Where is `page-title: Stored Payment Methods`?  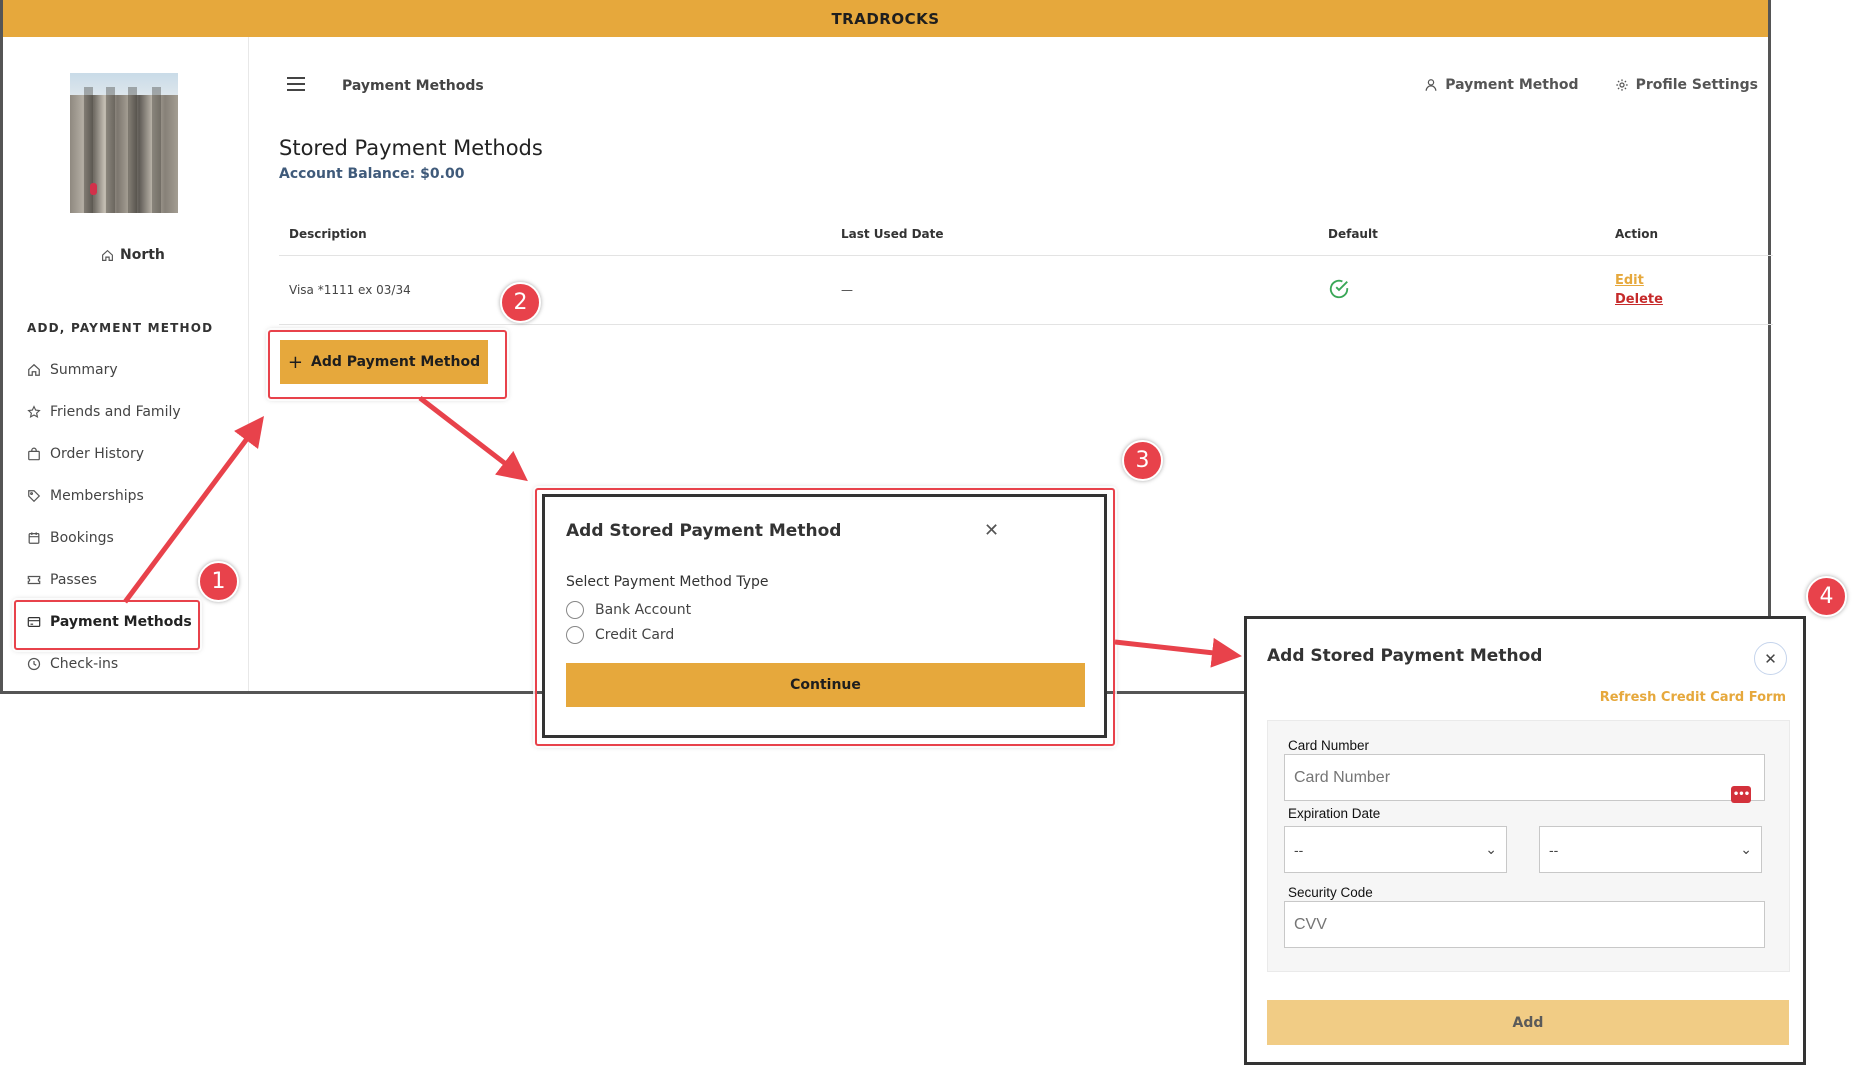
page-title: Stored Payment Methods is located at coordinates (411, 148).